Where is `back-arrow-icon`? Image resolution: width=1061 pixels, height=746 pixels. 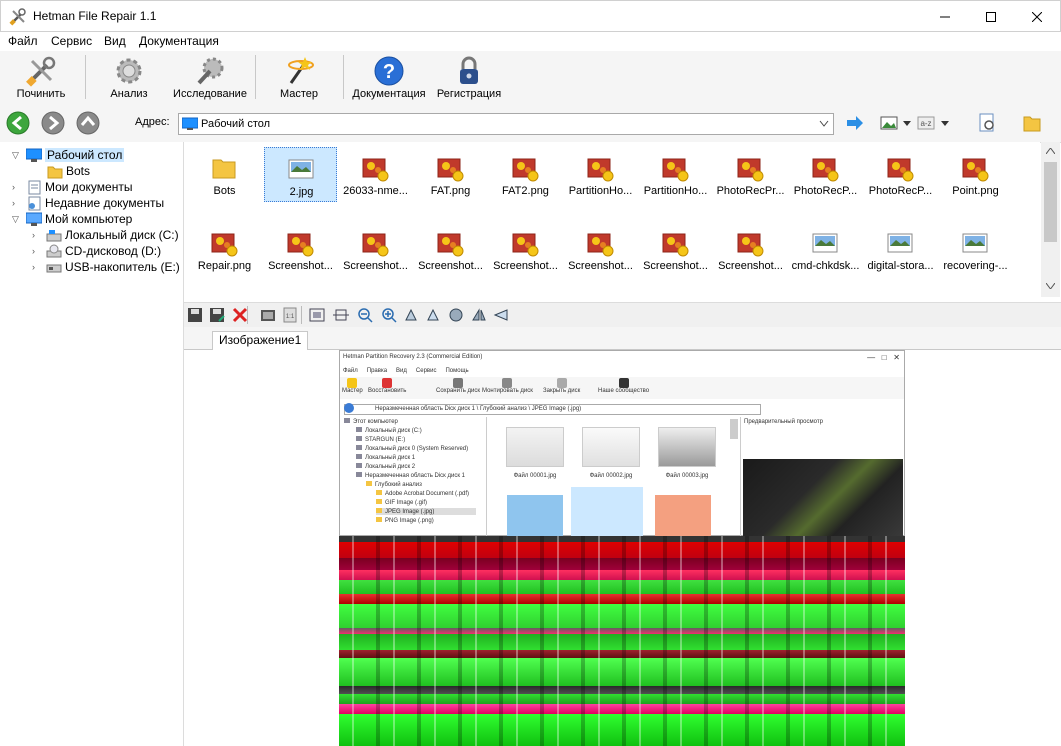 back-arrow-icon is located at coordinates (18, 123).